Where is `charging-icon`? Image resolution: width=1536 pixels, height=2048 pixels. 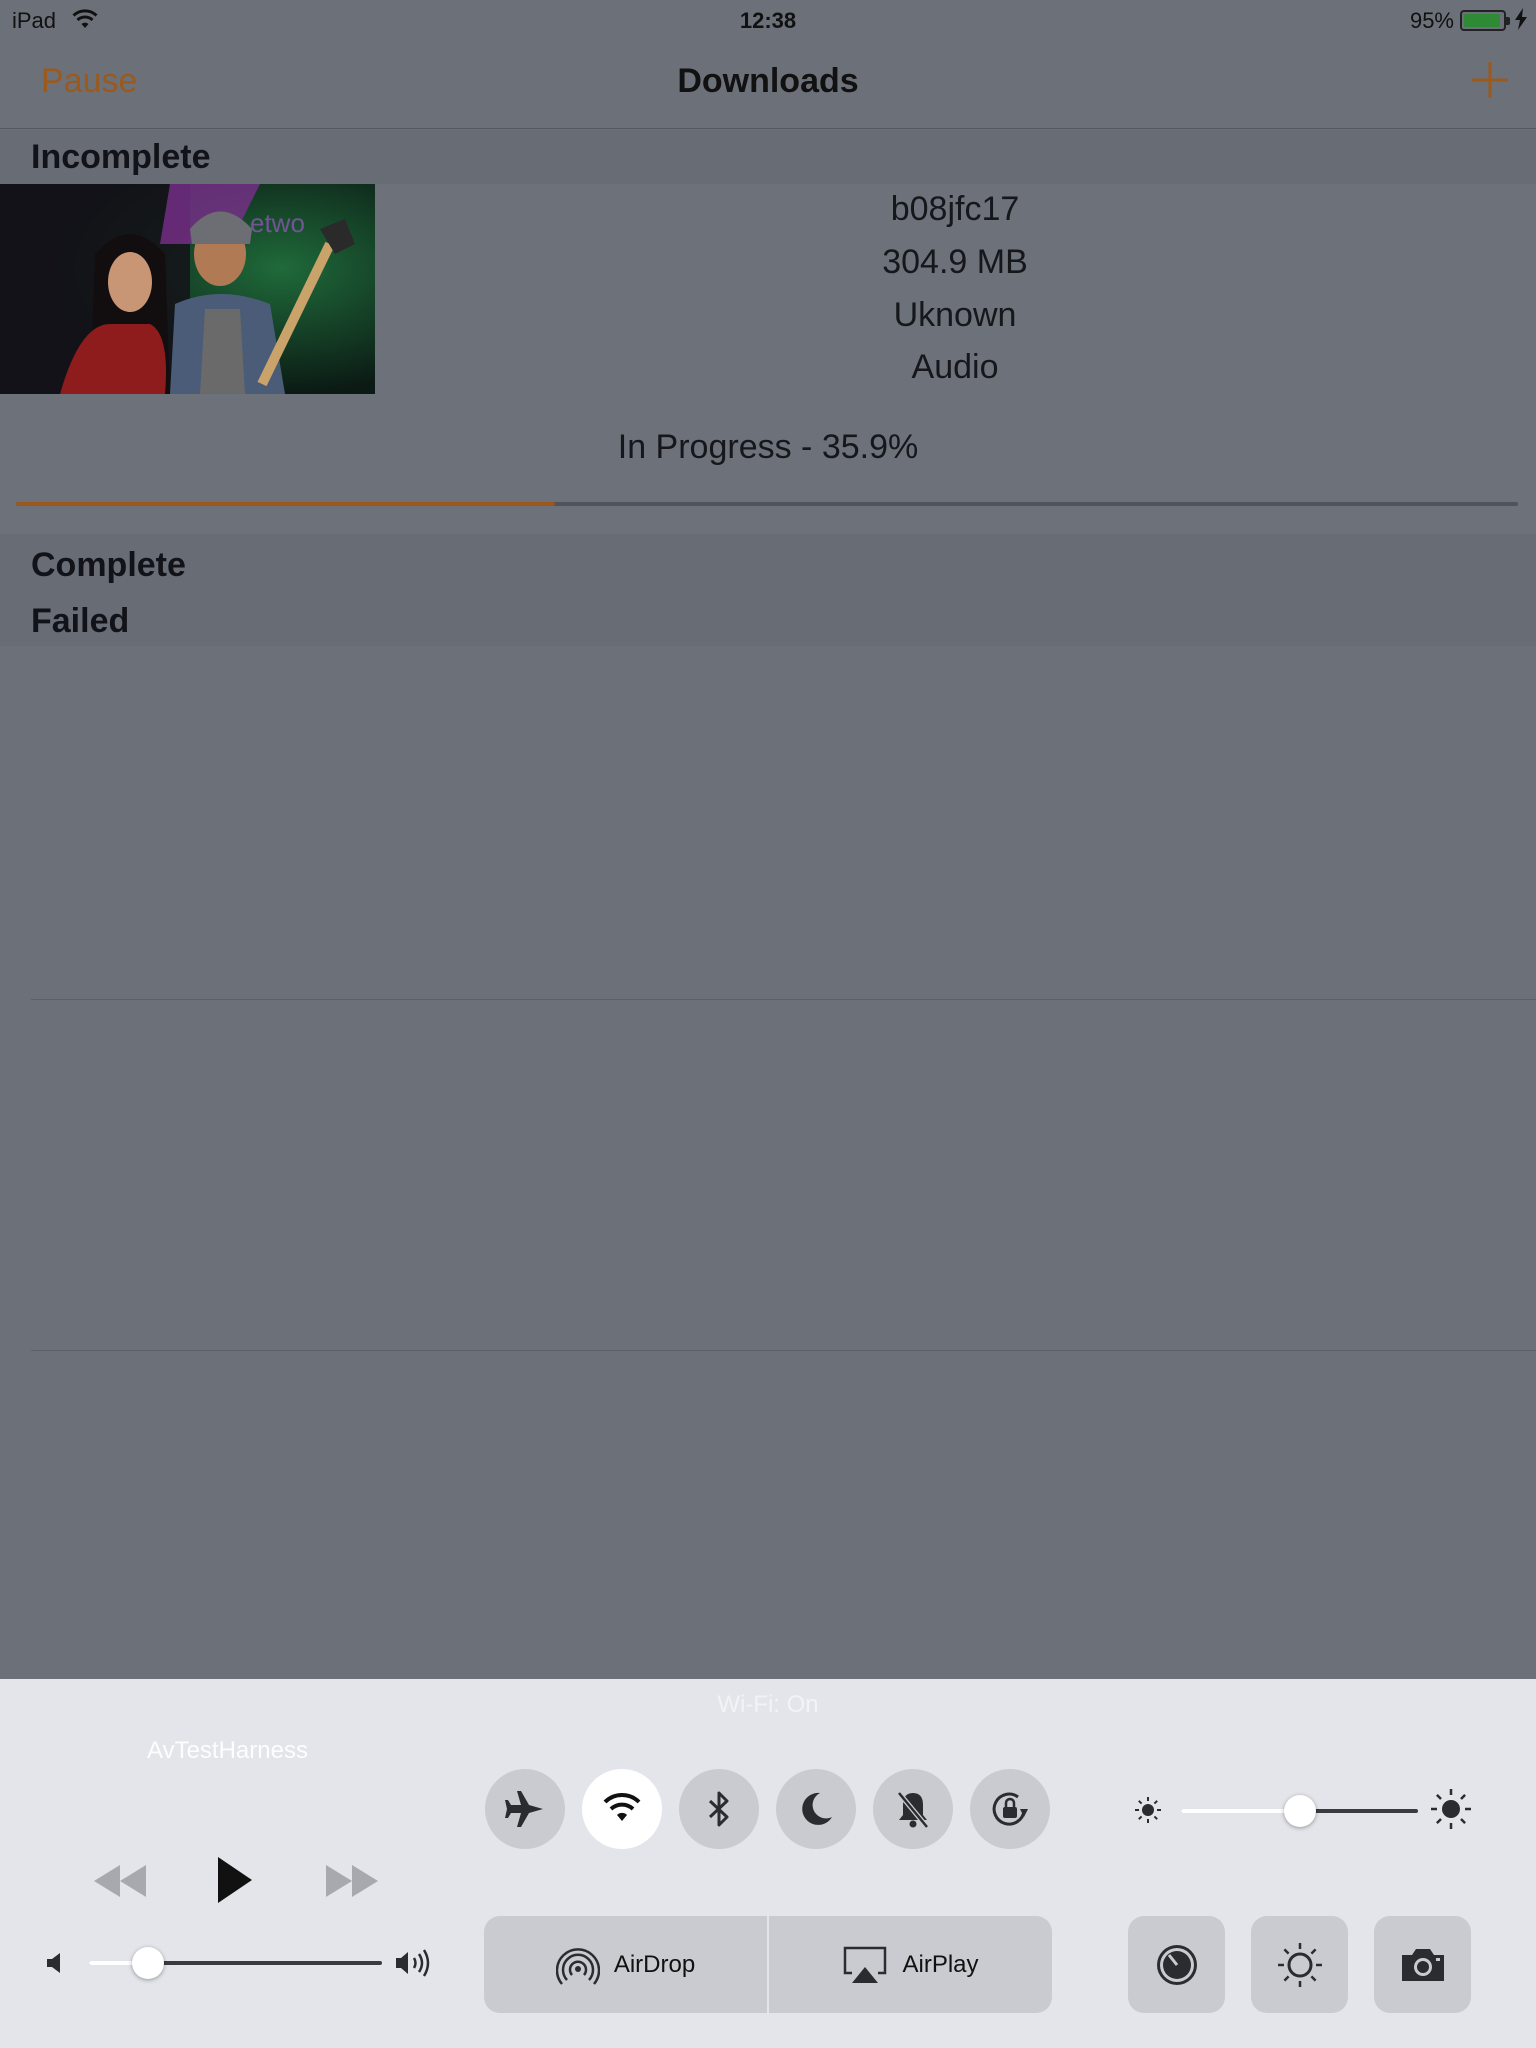 charging-icon is located at coordinates (1521, 19).